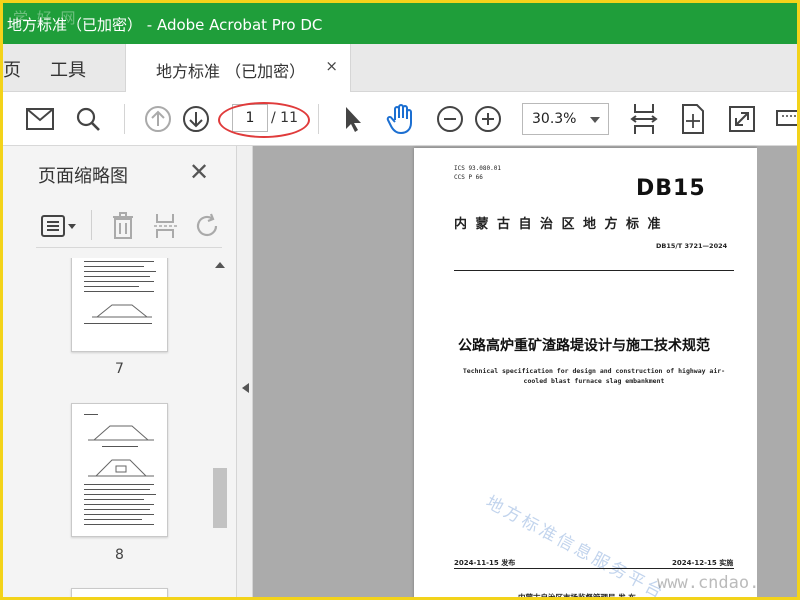  Describe the element at coordinates (119, 369) in the screenshot. I see `page-number-label: 7` at that location.